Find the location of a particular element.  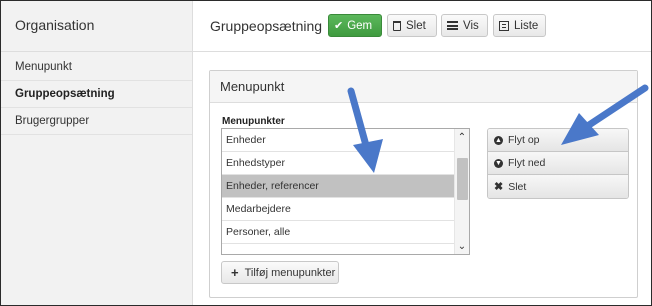

list-button: Liste is located at coordinates (519, 25).